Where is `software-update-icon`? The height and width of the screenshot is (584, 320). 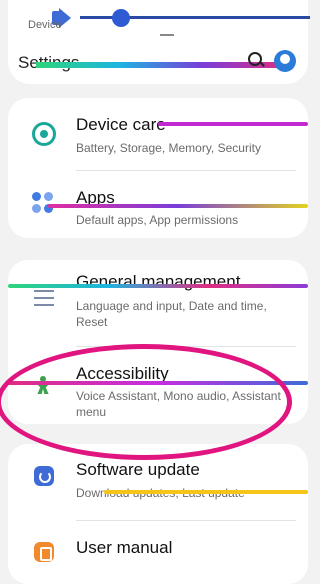 software-update-icon is located at coordinates (44, 476).